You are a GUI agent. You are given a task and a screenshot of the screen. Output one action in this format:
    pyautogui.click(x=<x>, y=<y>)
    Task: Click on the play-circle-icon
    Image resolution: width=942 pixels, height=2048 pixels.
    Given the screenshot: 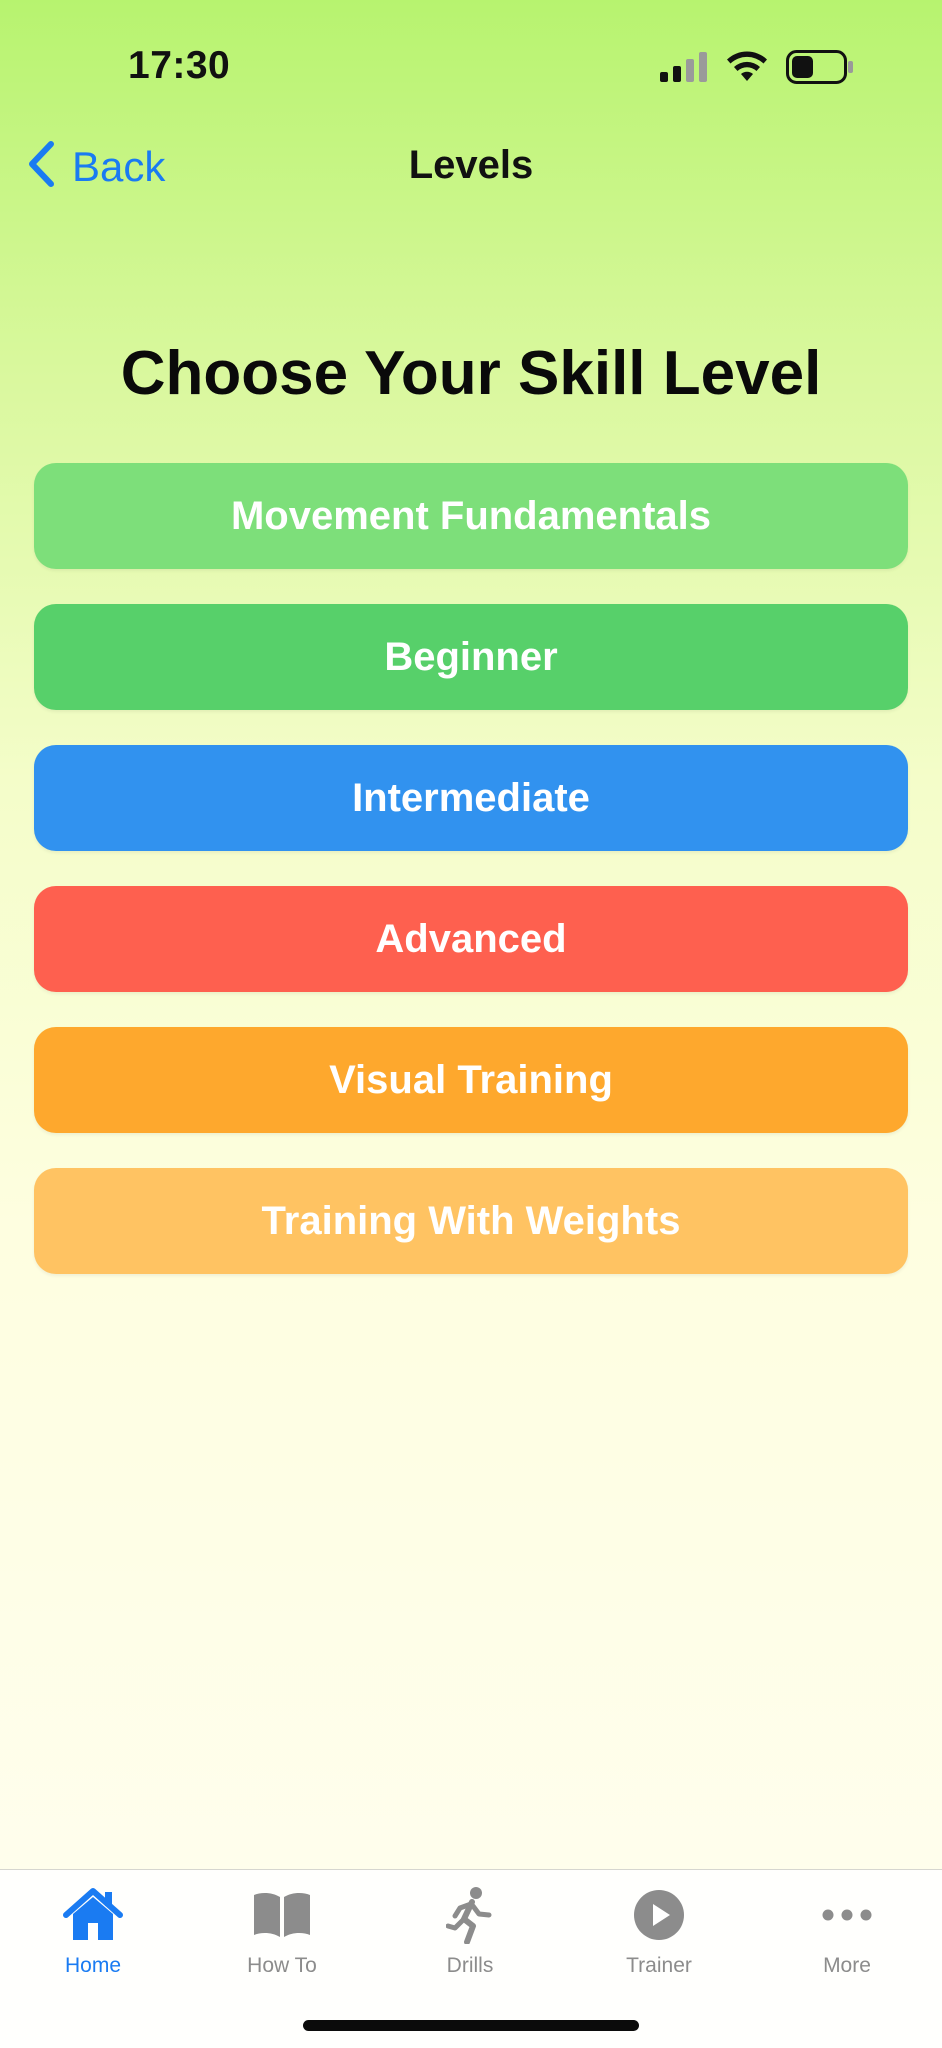 What is the action you would take?
    pyautogui.click(x=659, y=1915)
    